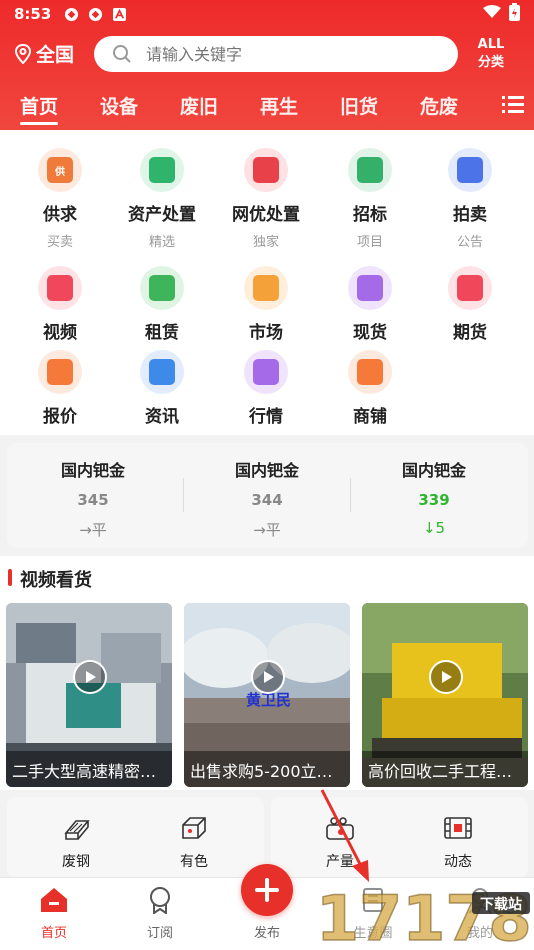  I want to click on price-item: 国内钯金 345 →平, so click(93, 495).